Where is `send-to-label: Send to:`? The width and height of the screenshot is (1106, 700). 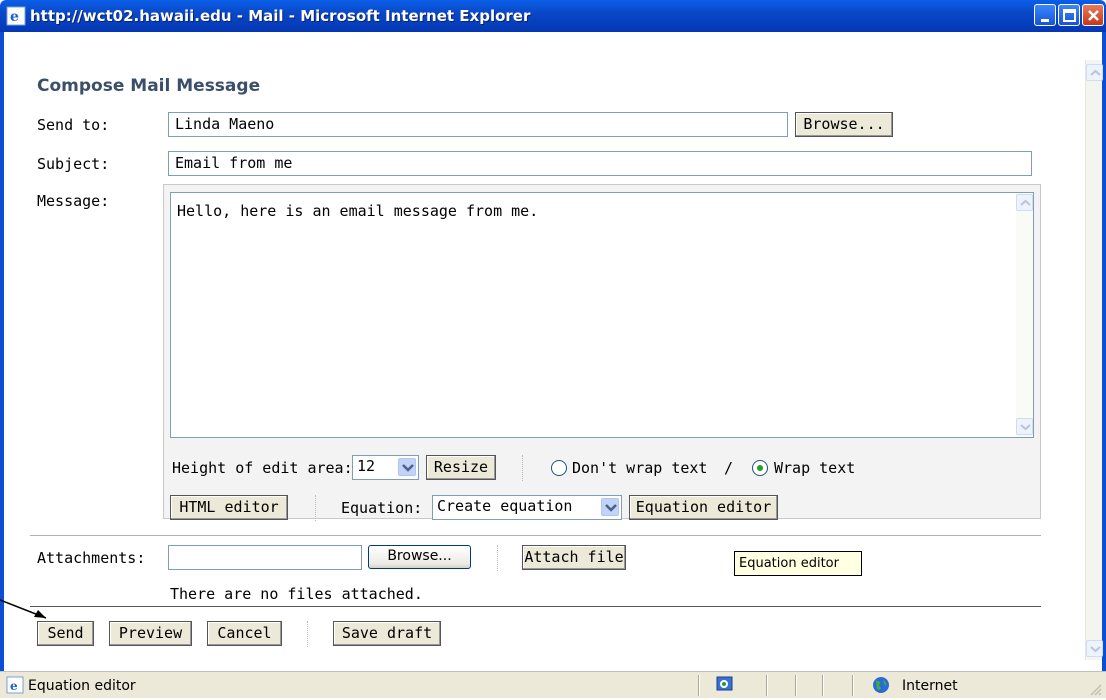
send-to-label: Send to: is located at coordinates (73, 125).